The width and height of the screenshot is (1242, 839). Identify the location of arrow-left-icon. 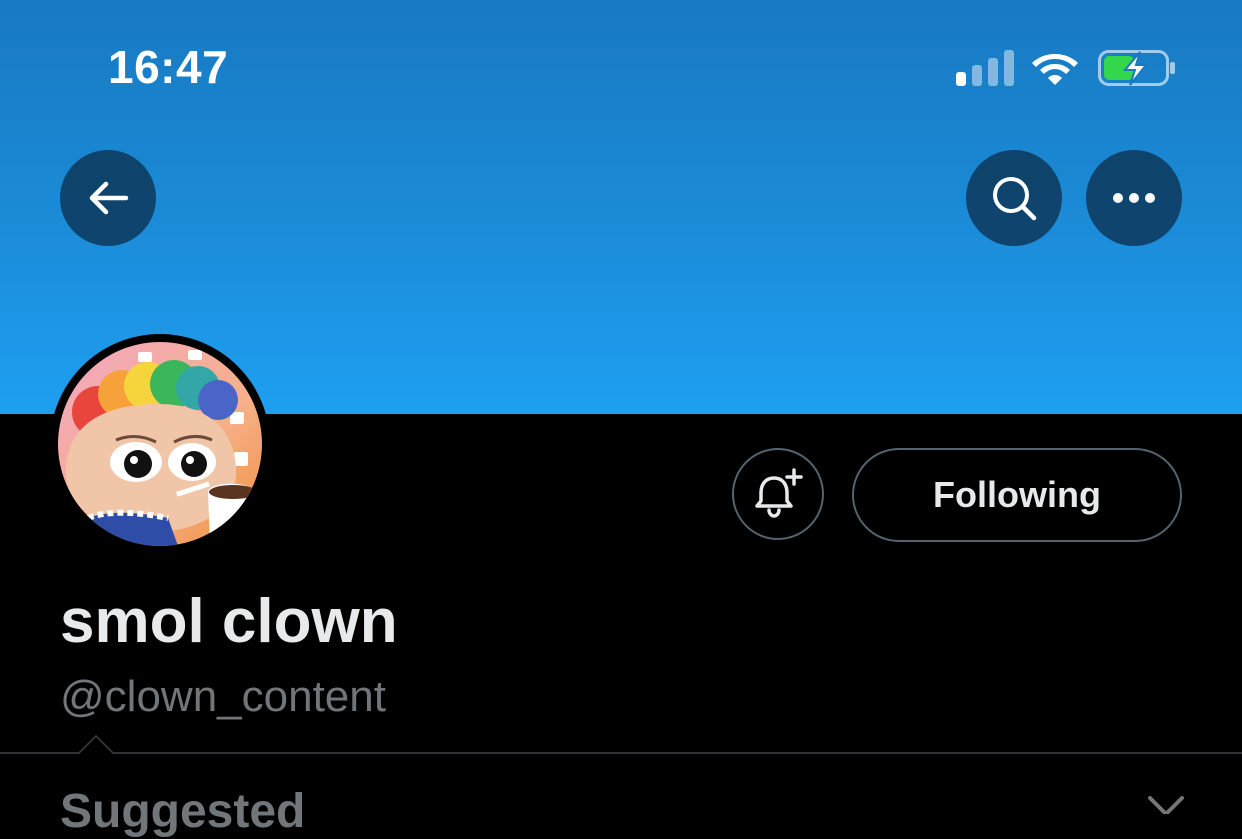
(109, 198).